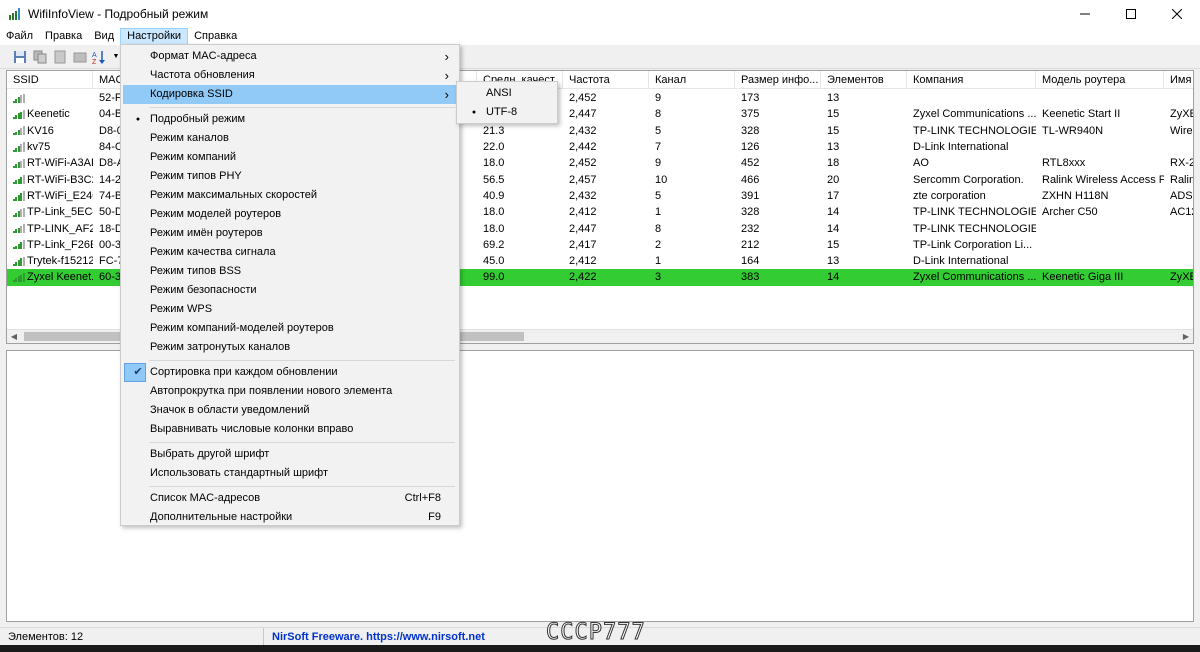 The height and width of the screenshot is (652, 1200). I want to click on menu-file: Файл, so click(19, 36).